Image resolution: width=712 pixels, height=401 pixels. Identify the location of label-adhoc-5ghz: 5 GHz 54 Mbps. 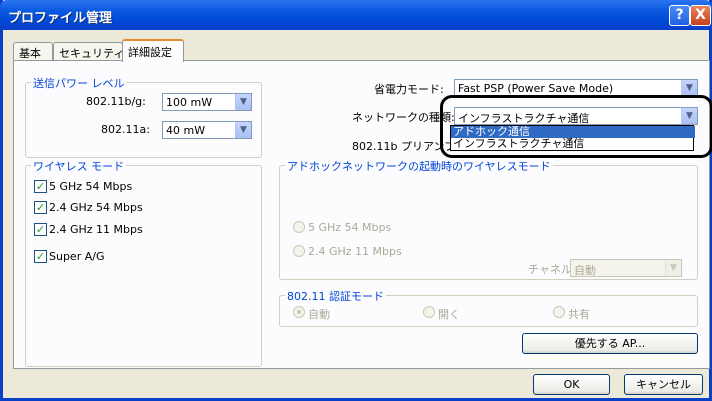
(350, 227).